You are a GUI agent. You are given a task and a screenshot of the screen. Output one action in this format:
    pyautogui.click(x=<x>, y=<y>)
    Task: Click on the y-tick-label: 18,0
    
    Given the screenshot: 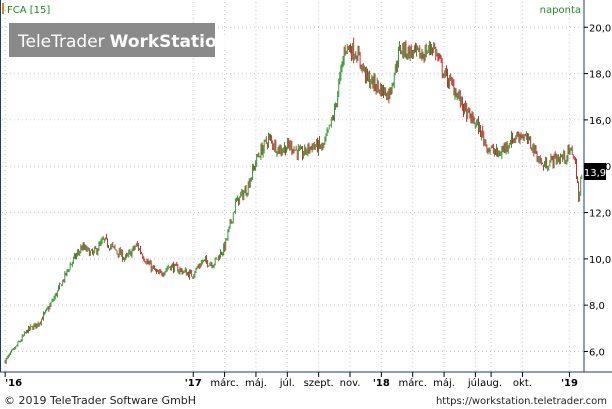 What is the action you would take?
    pyautogui.click(x=600, y=75)
    